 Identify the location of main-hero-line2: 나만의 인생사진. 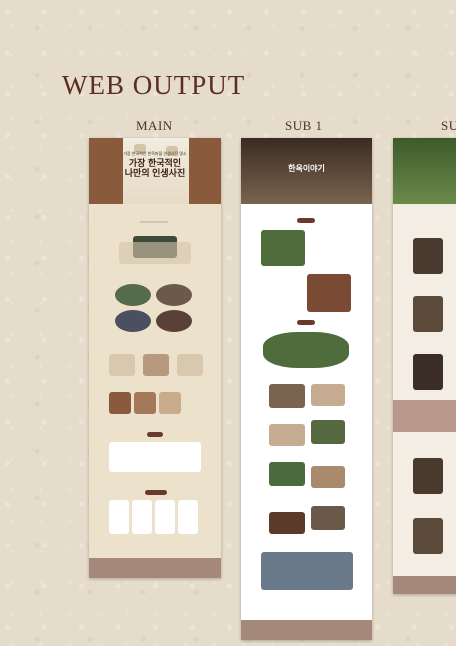
(155, 173).